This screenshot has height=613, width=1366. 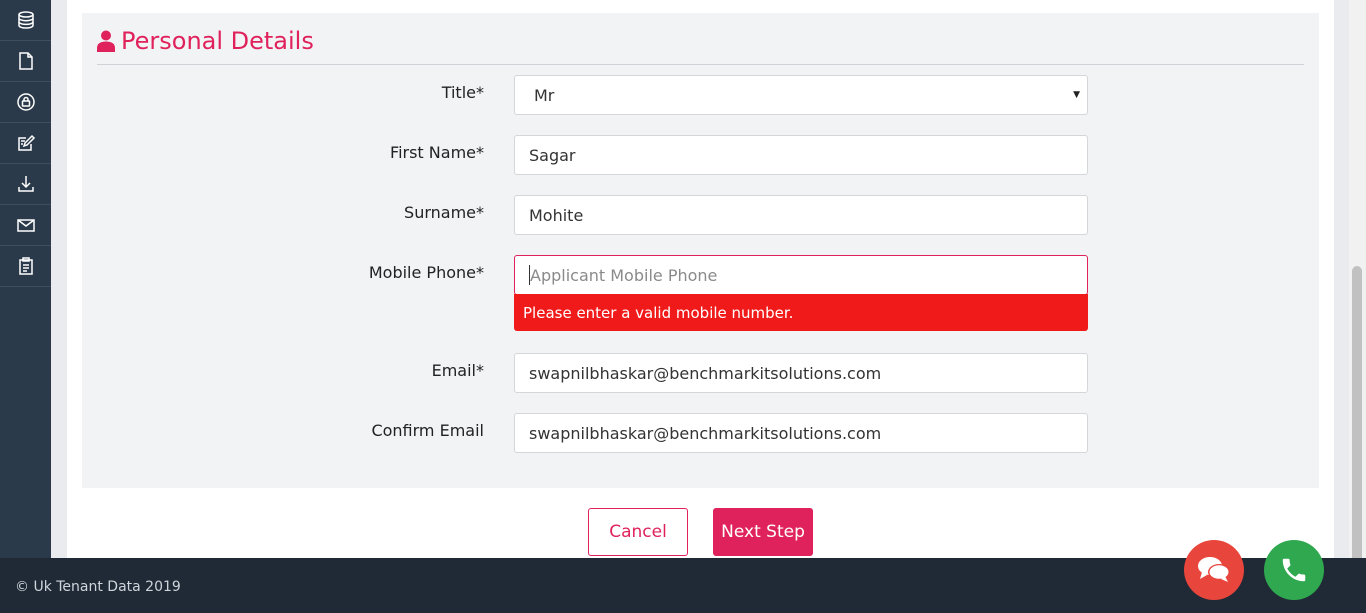 I want to click on mail-icon, so click(x=25, y=225).